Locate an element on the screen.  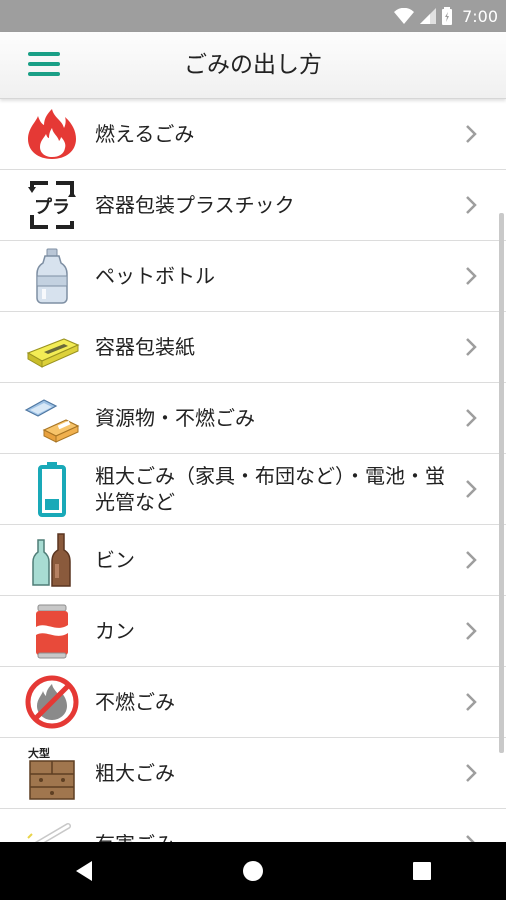
list-item-oversize-battery: 粗大ごみ（家具・布団など）・電池・蛍光管など is located at coordinates (253, 489).